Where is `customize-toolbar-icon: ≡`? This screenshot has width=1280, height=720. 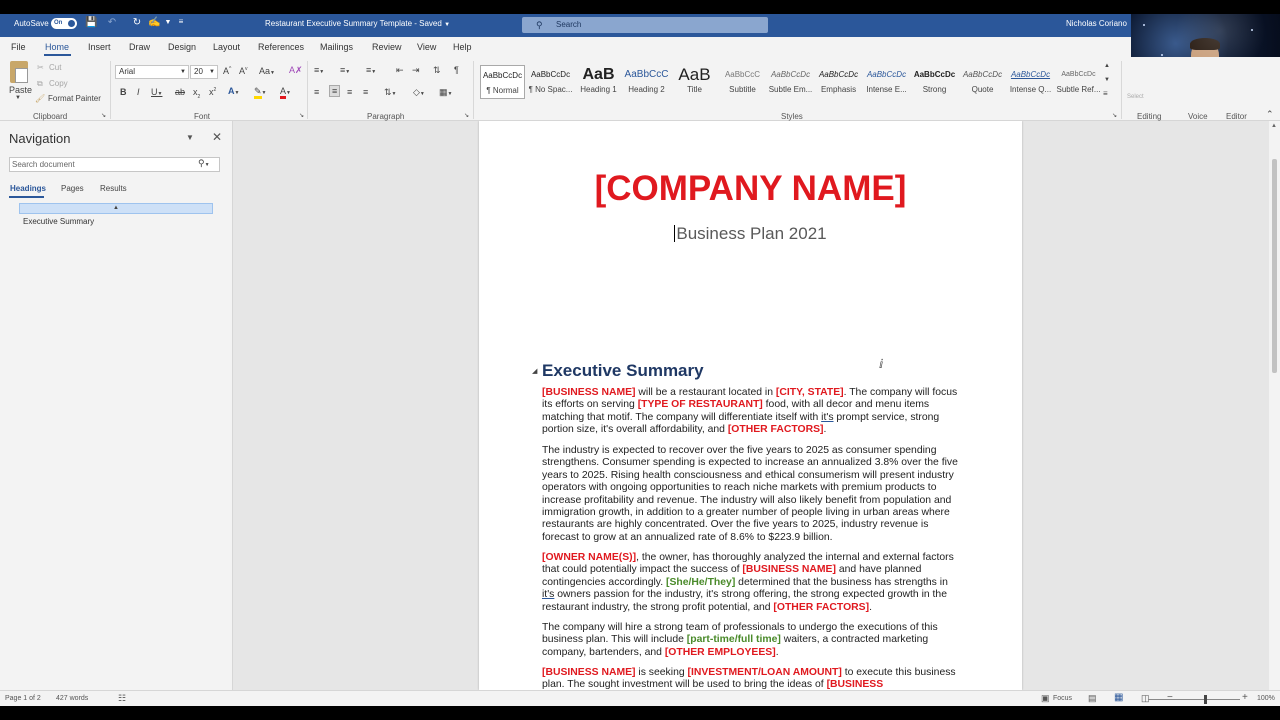 customize-toolbar-icon: ≡ is located at coordinates (181, 24).